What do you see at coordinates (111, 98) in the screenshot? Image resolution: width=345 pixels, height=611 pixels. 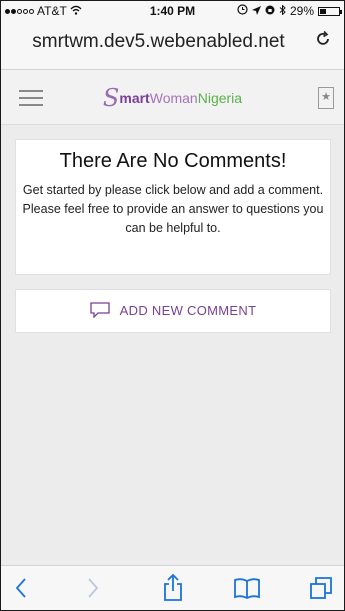 I see `logo-s: S` at bounding box center [111, 98].